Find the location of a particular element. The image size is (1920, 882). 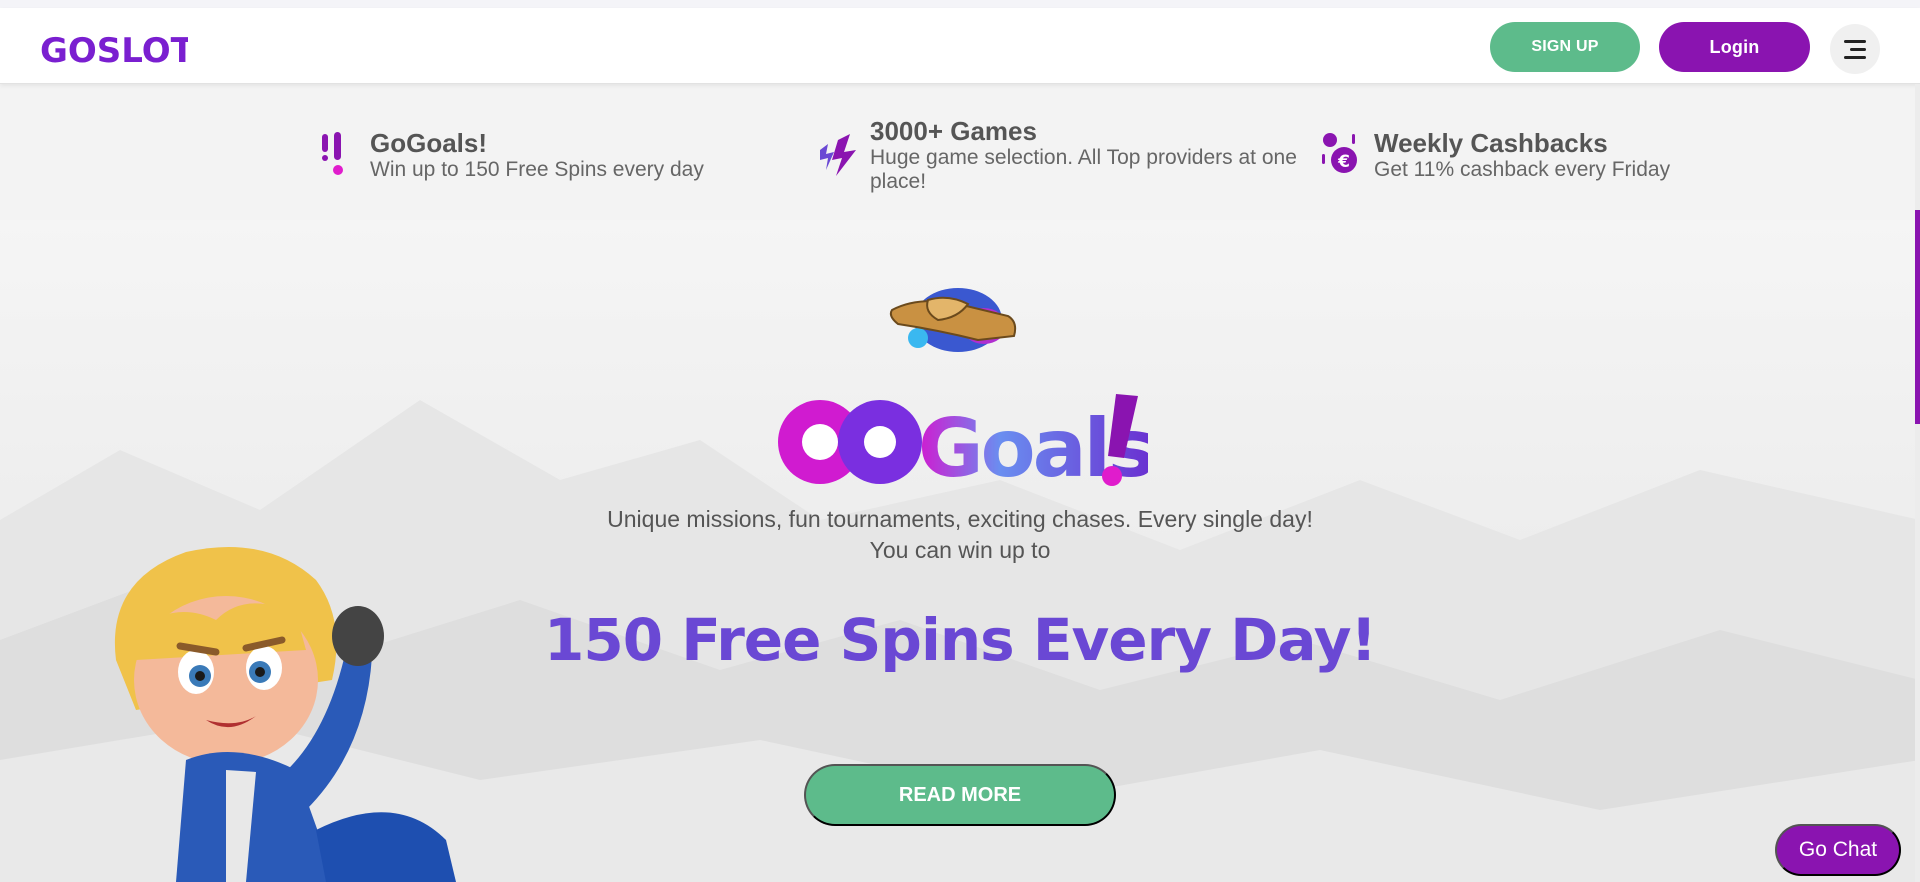

read-more-button: READ MORE is located at coordinates (960, 795).